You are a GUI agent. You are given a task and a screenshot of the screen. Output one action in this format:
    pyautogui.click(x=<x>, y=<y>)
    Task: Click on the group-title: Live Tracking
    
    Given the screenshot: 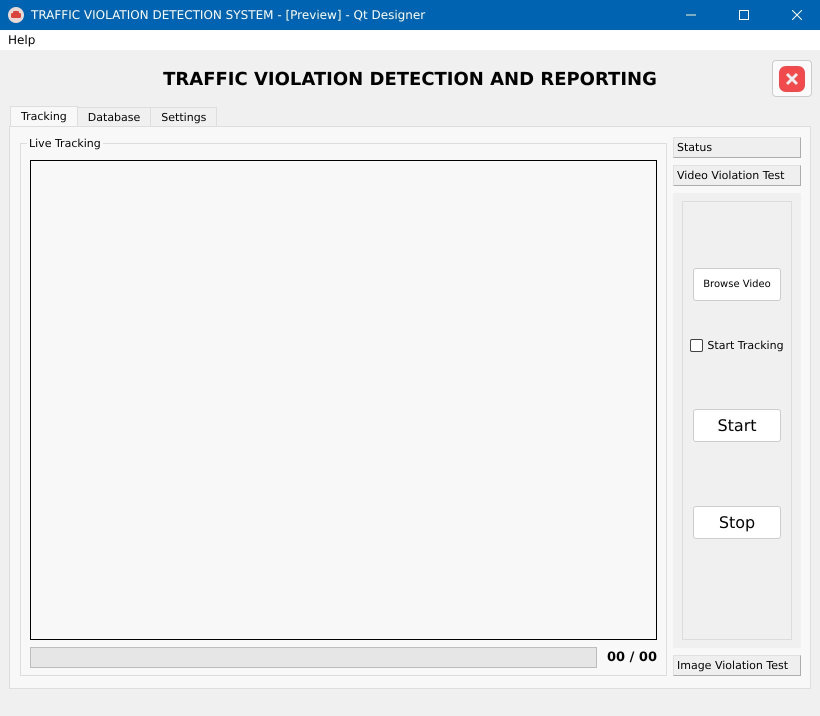 What is the action you would take?
    pyautogui.click(x=65, y=143)
    